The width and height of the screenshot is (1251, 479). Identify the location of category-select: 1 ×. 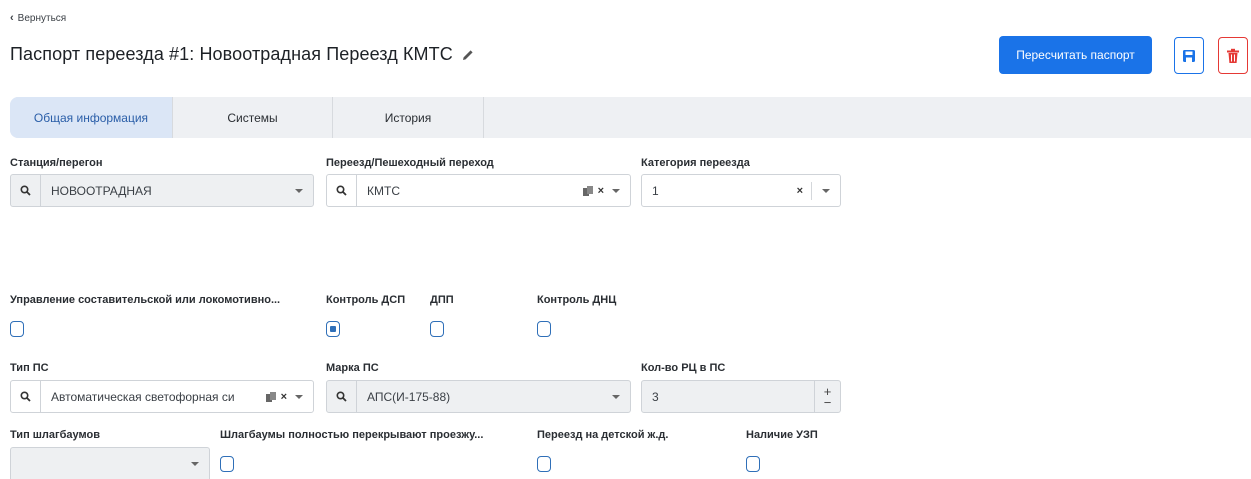
(741, 190).